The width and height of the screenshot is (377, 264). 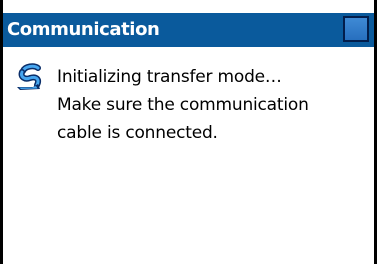 What do you see at coordinates (183, 105) in the screenshot?
I see `message-line-2: Make sure the communication` at bounding box center [183, 105].